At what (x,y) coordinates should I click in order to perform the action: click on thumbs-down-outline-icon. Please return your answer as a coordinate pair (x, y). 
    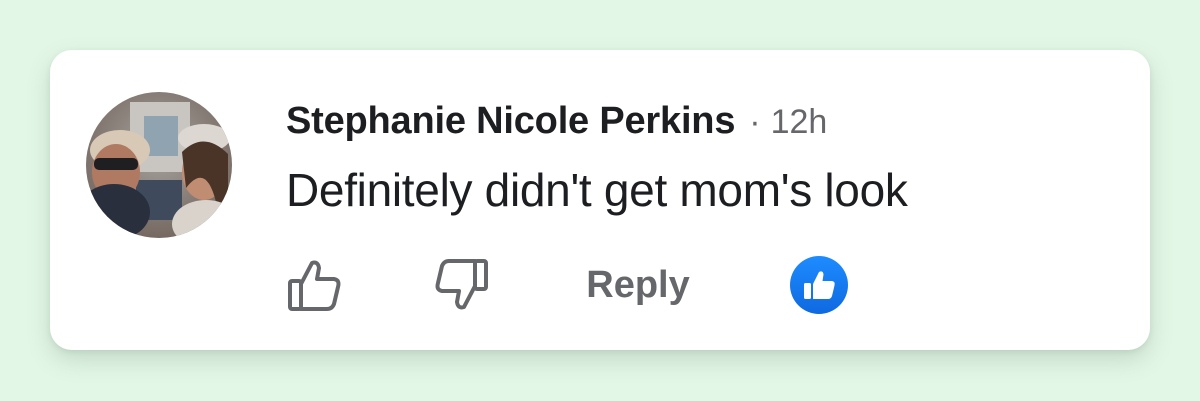
    Looking at the image, I should click on (461, 284).